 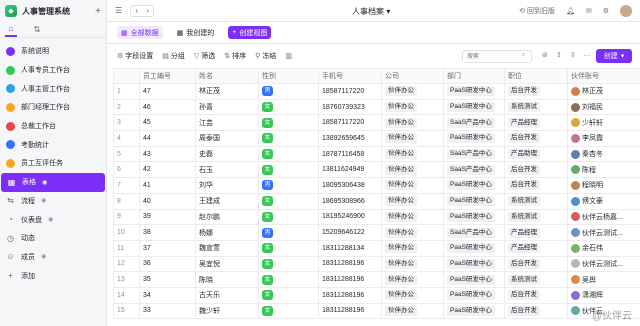 What do you see at coordinates (147, 11) in the screenshot?
I see `forward-icon: ›` at bounding box center [147, 11].